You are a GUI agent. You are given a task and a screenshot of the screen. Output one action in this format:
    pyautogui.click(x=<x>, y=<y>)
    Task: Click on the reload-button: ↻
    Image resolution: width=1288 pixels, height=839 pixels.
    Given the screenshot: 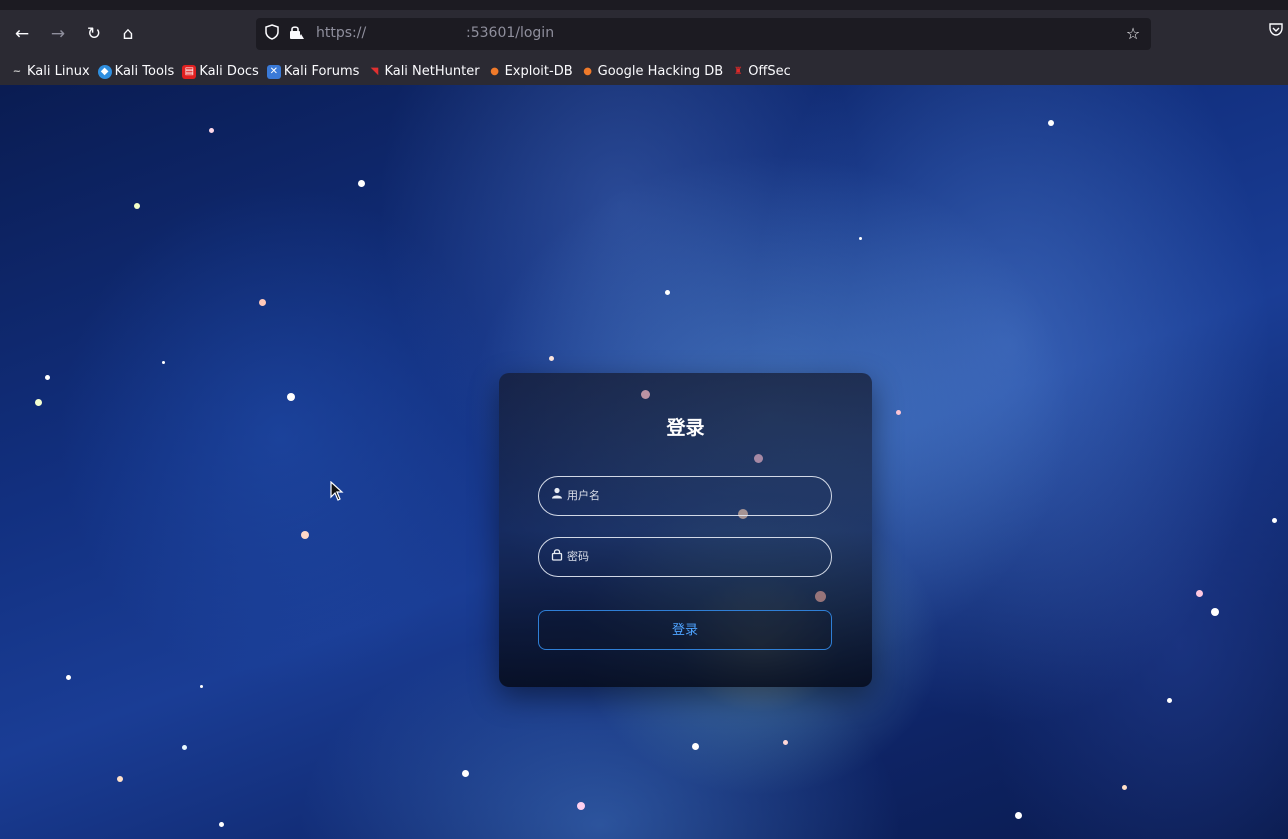 What is the action you would take?
    pyautogui.click(x=94, y=34)
    